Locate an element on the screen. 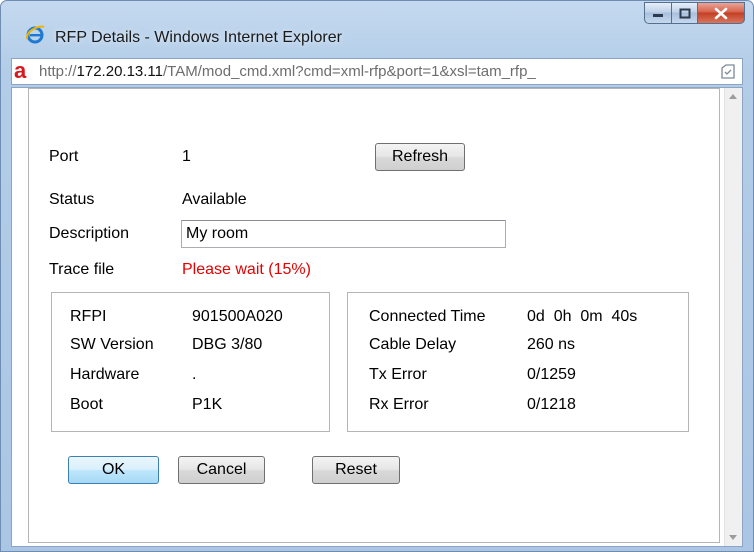  scroll-up-arrow-icon is located at coordinates (733, 96).